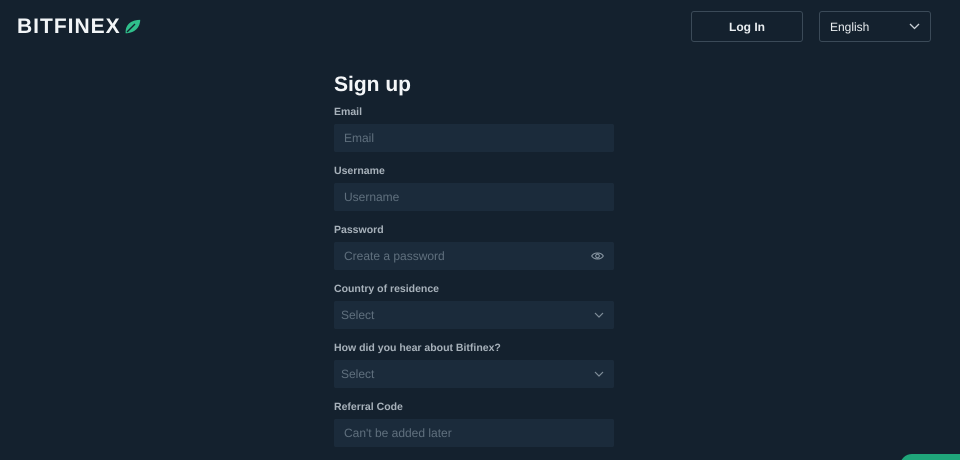 The image size is (960, 460). I want to click on input-field: Username, so click(474, 197).